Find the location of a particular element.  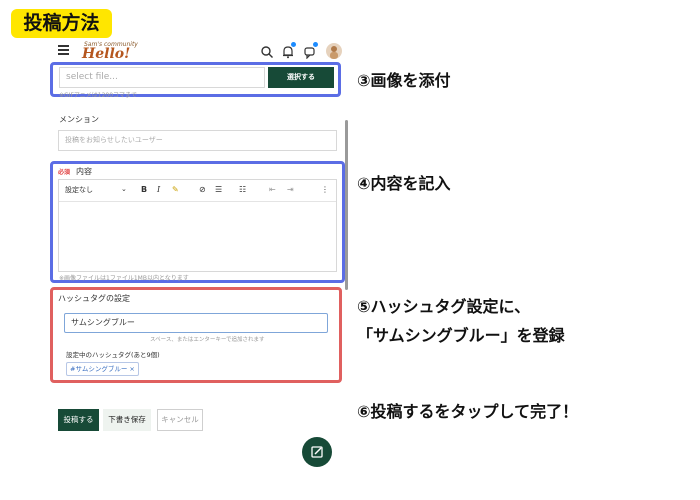

hashtag-chip: #サムシングブルー × is located at coordinates (102, 369).